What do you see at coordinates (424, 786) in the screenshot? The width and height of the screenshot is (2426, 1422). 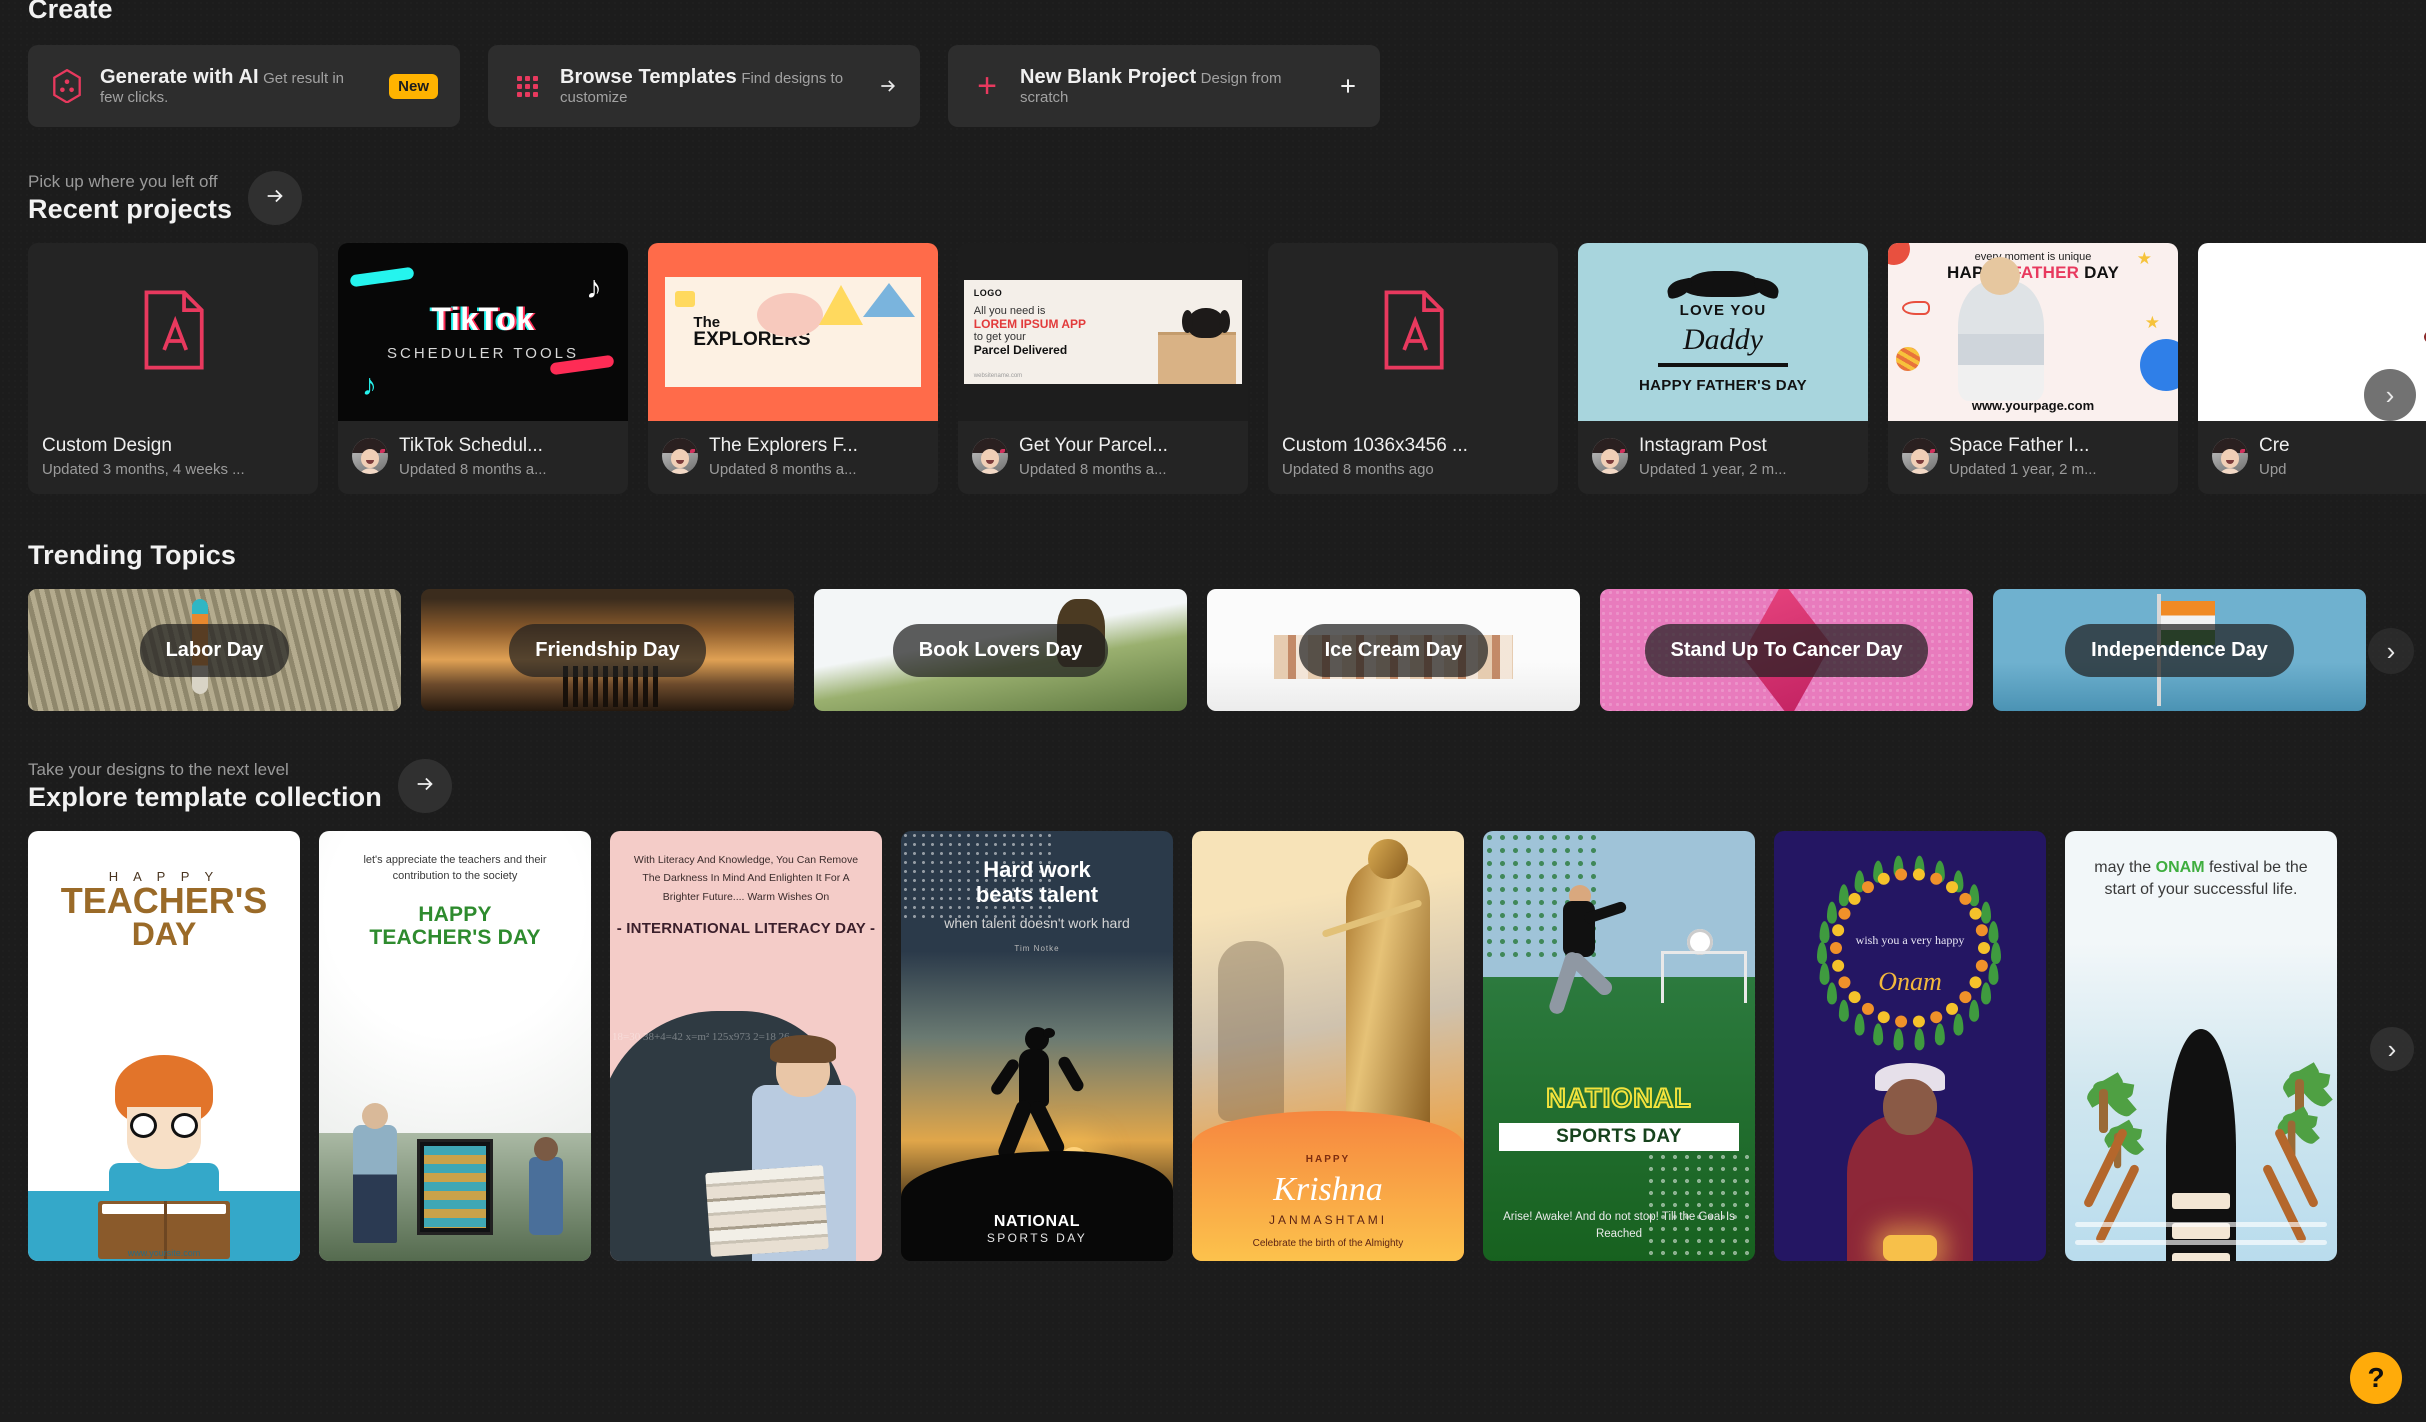 I see `explore-see-all-button` at bounding box center [424, 786].